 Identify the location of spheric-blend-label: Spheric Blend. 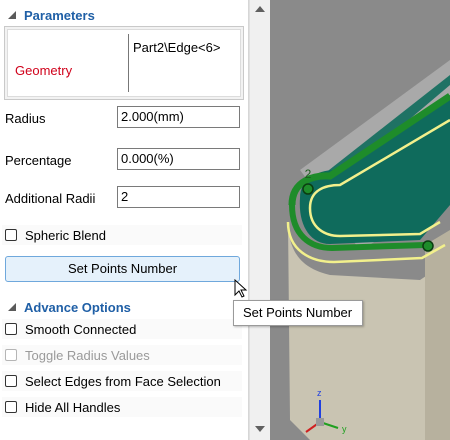
(65, 235).